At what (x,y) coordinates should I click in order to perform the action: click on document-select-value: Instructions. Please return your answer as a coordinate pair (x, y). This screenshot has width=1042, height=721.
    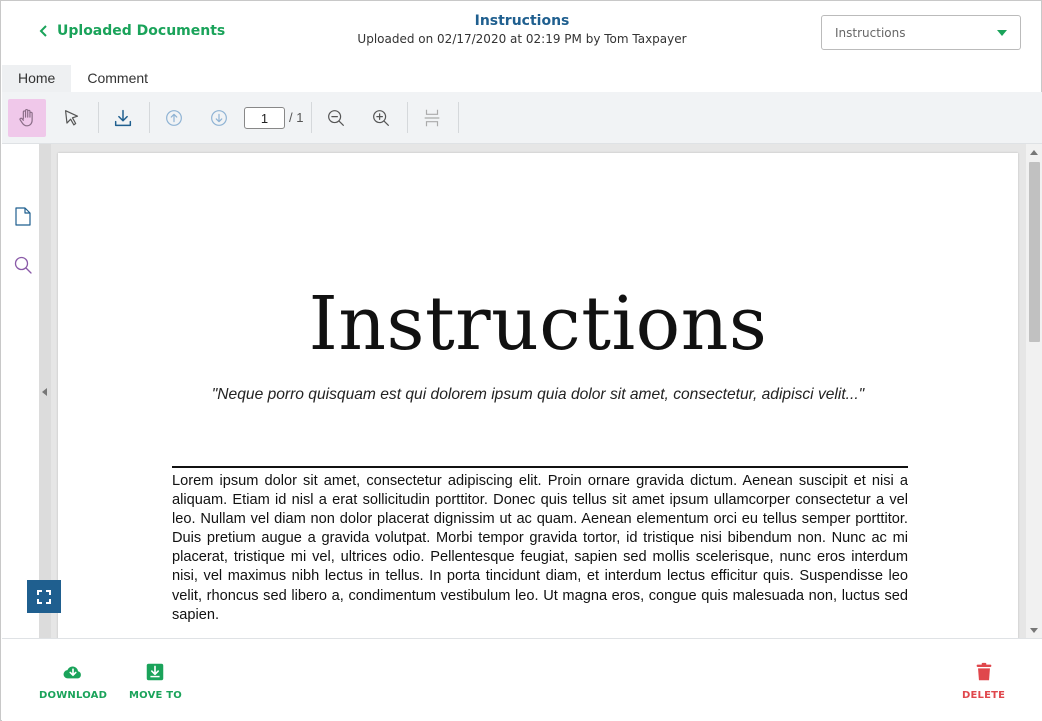
    Looking at the image, I should click on (870, 32).